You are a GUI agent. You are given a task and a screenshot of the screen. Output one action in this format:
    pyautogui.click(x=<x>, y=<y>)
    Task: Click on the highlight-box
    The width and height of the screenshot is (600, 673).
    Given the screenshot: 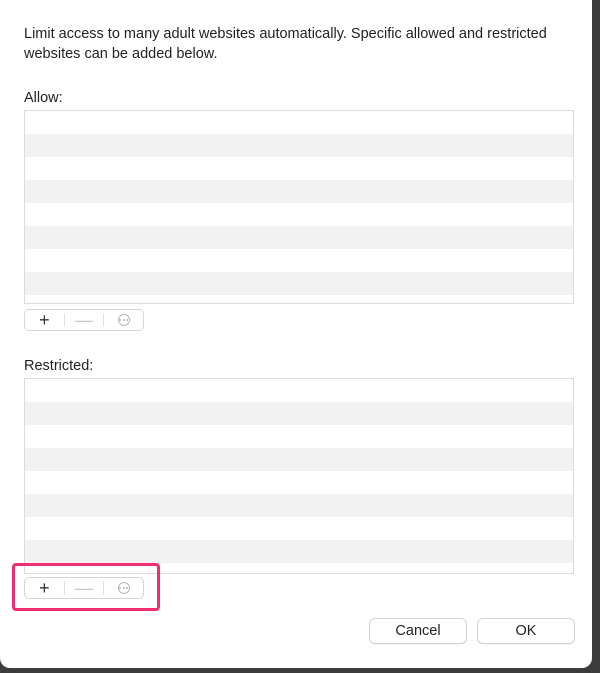 What is the action you would take?
    pyautogui.click(x=86, y=587)
    